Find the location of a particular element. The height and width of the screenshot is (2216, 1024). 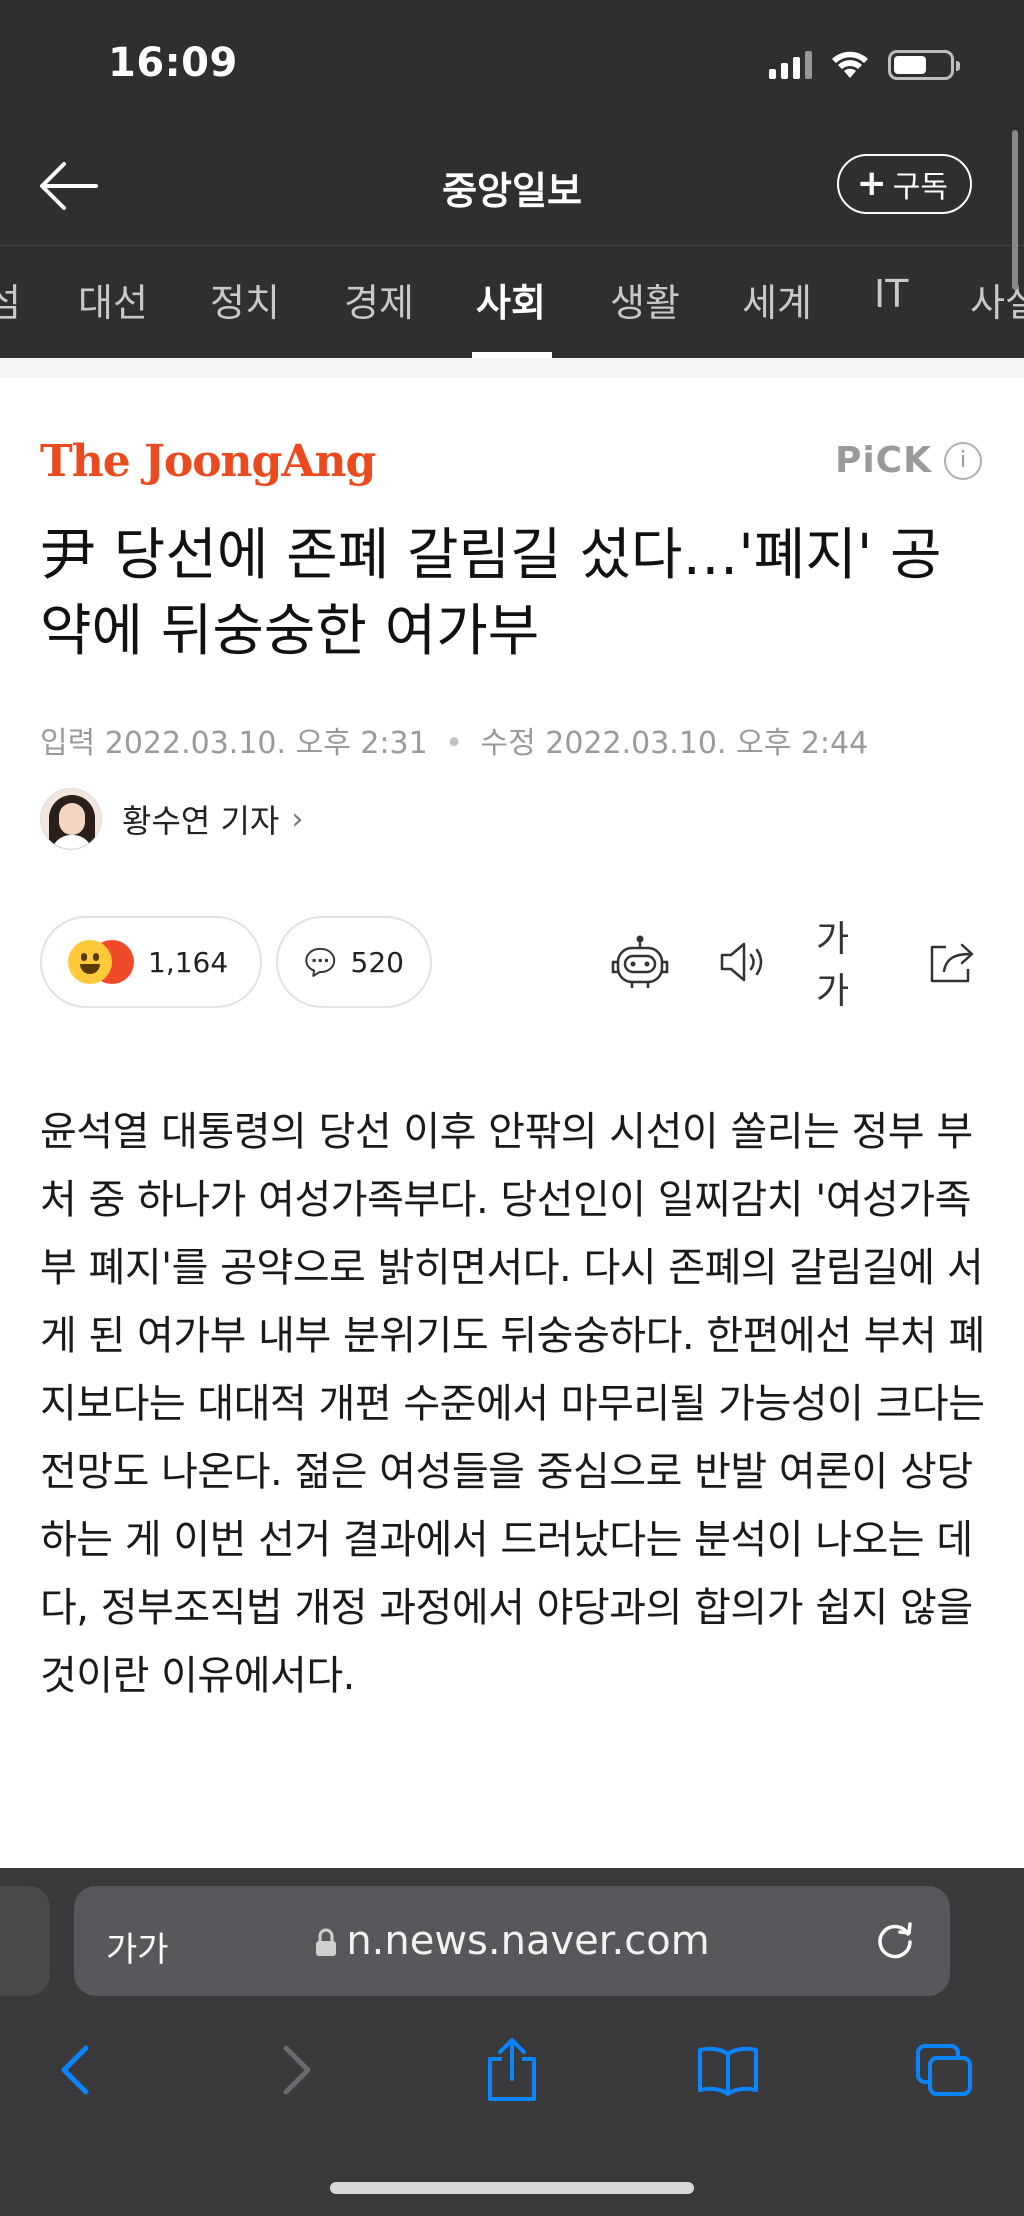

status-icons is located at coordinates (864, 65).